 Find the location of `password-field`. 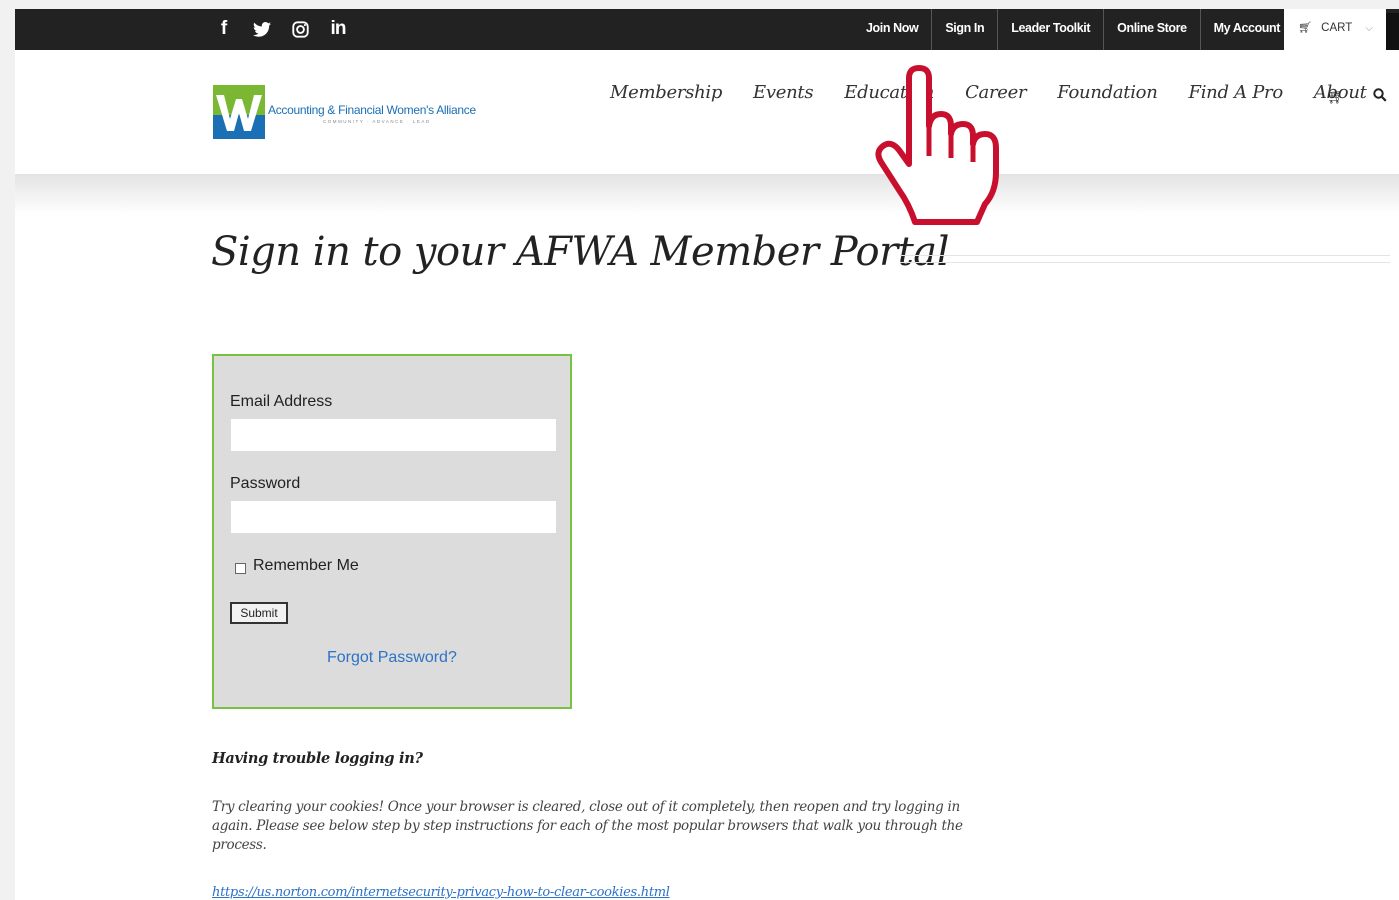

password-field is located at coordinates (393, 517).